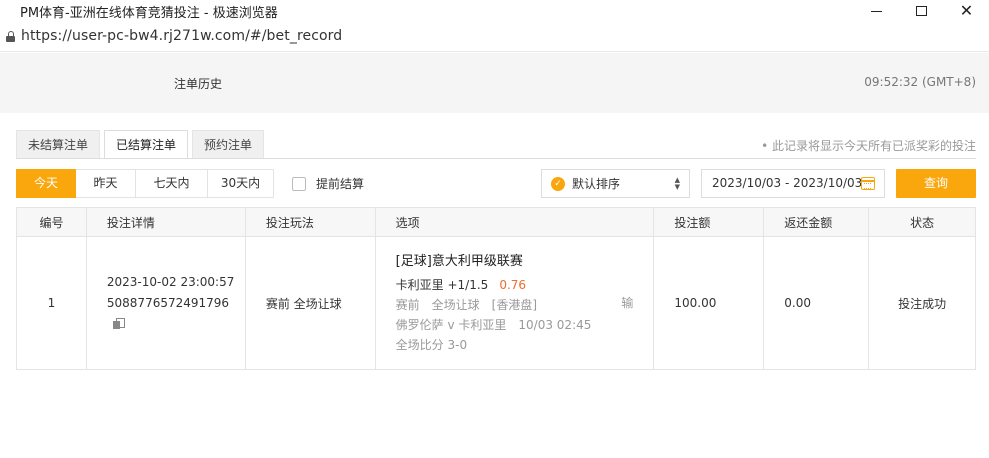  Describe the element at coordinates (868, 146) in the screenshot. I see `info-note: • 此记录将显示今天所有已派奖彩的投注` at that location.